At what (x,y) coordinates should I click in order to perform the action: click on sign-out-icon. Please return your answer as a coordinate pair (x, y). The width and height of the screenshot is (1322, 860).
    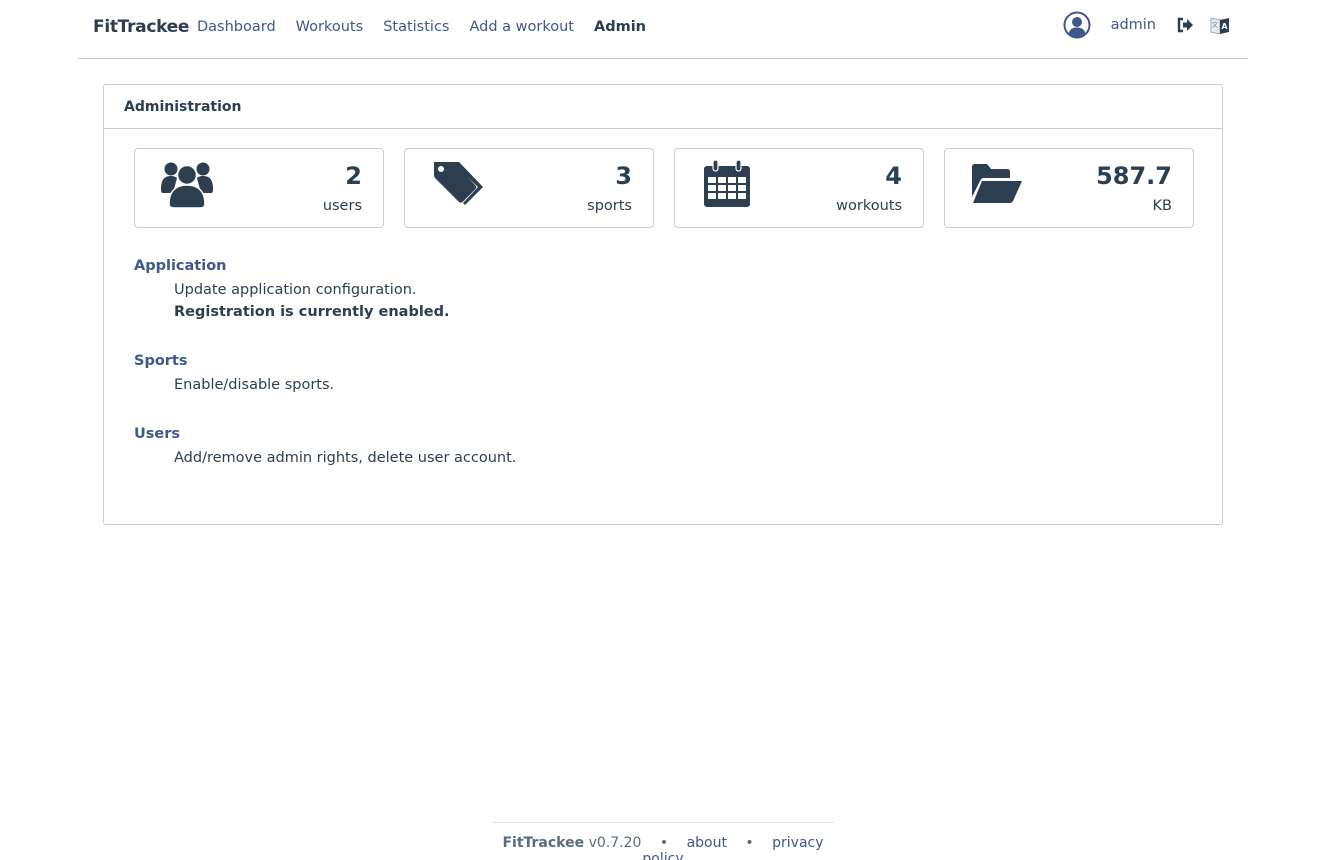
    Looking at the image, I should click on (1185, 25).